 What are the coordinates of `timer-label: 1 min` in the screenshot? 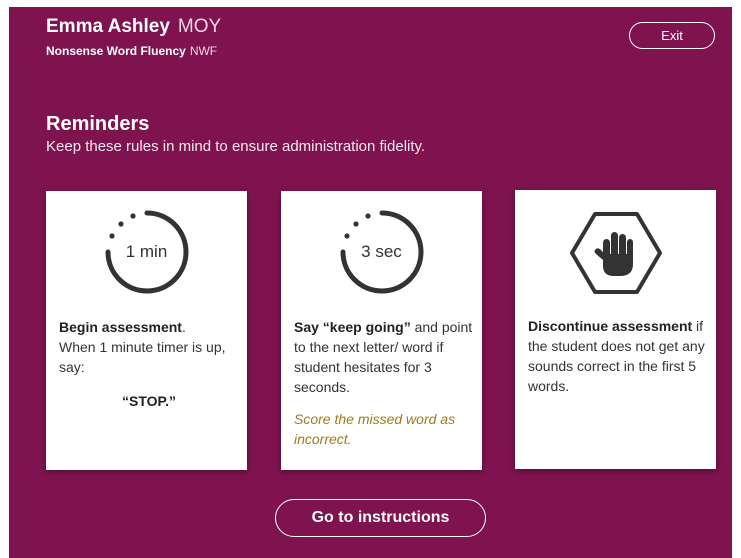 It's located at (146, 251).